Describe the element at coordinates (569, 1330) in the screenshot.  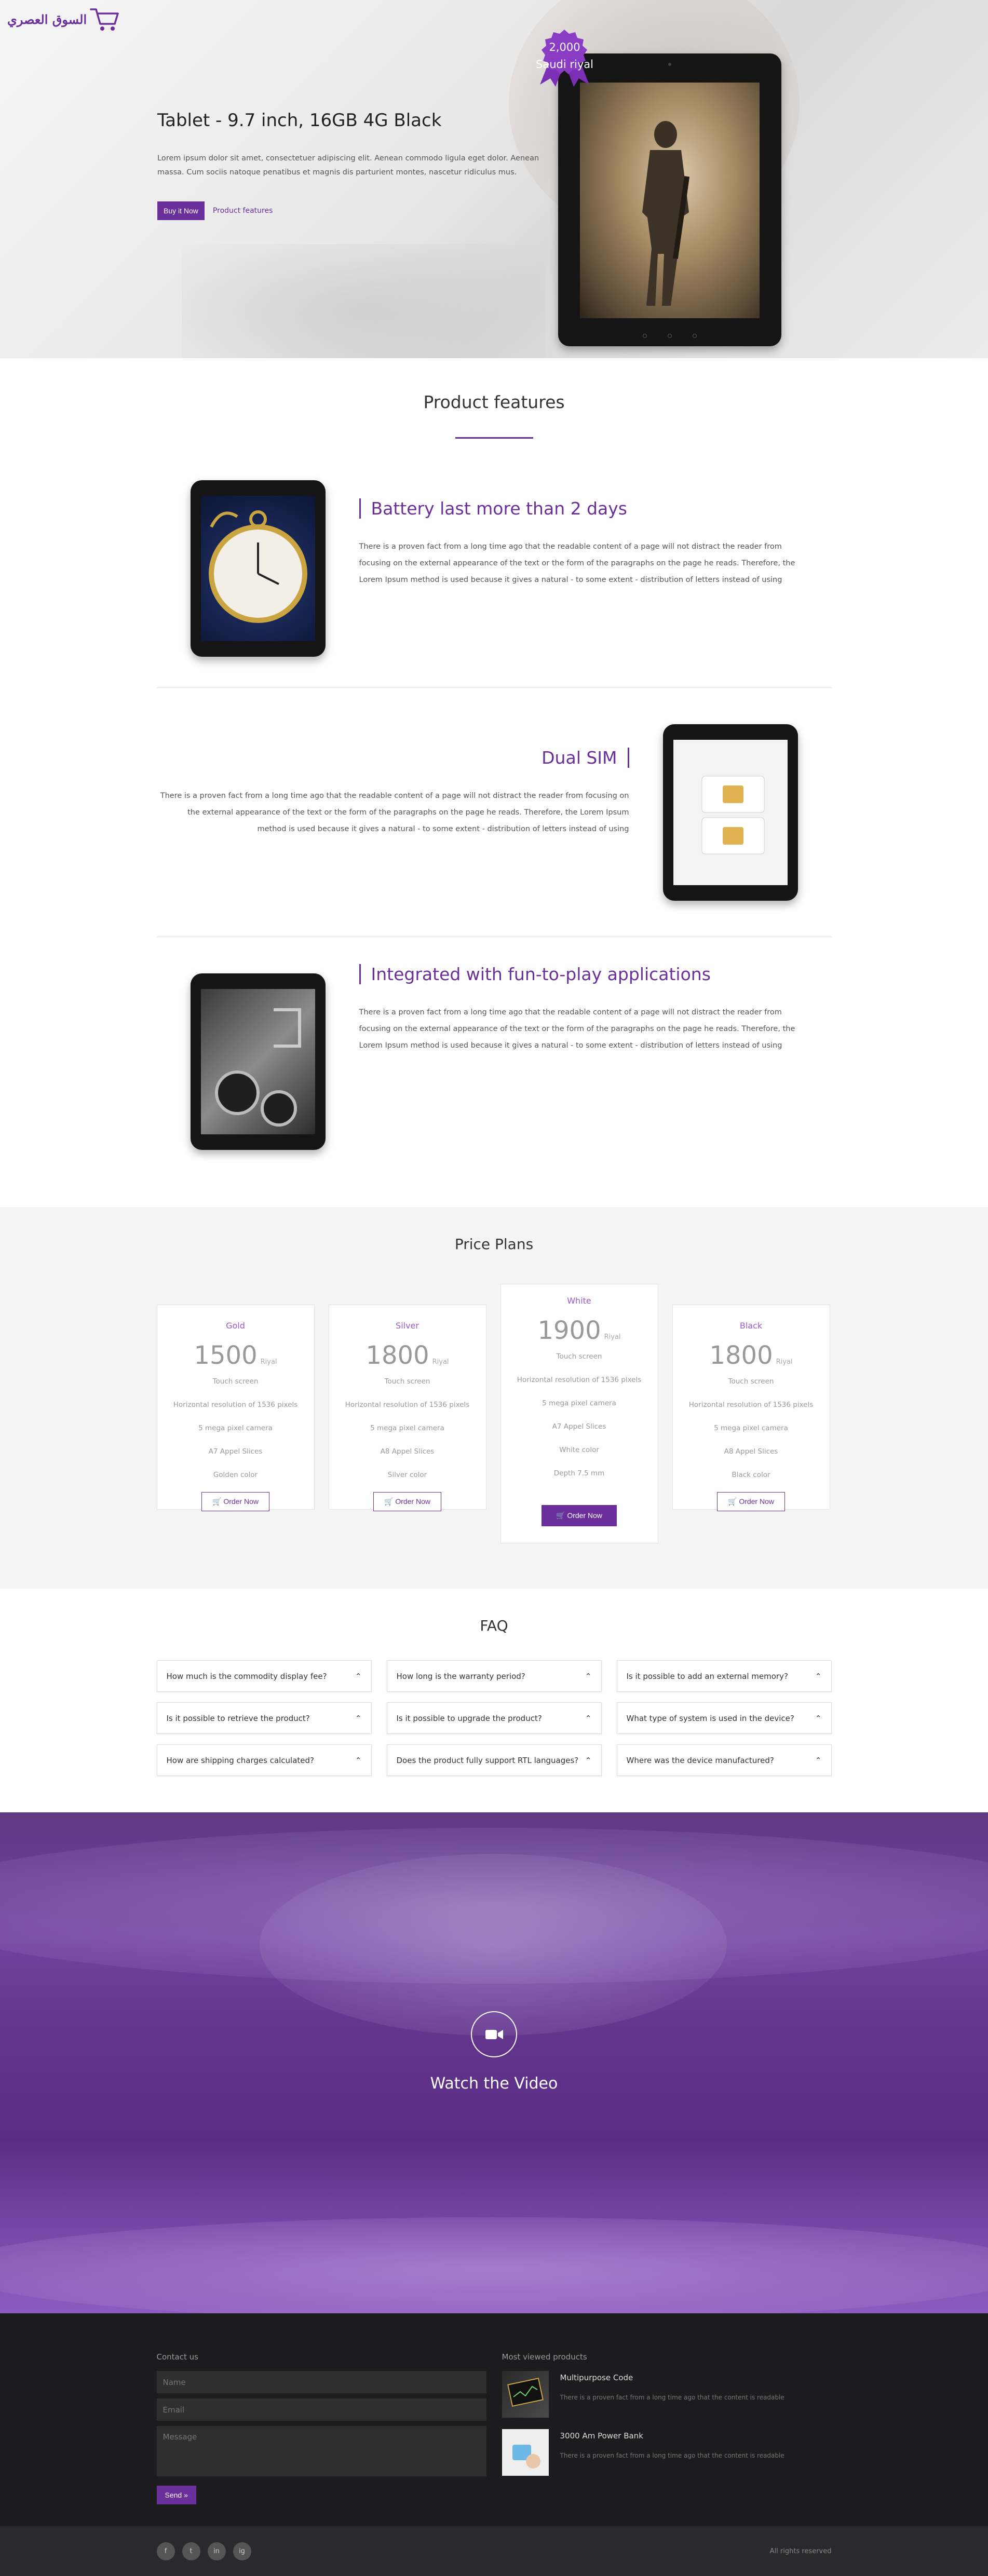
I see `plan-price: 1900` at that location.